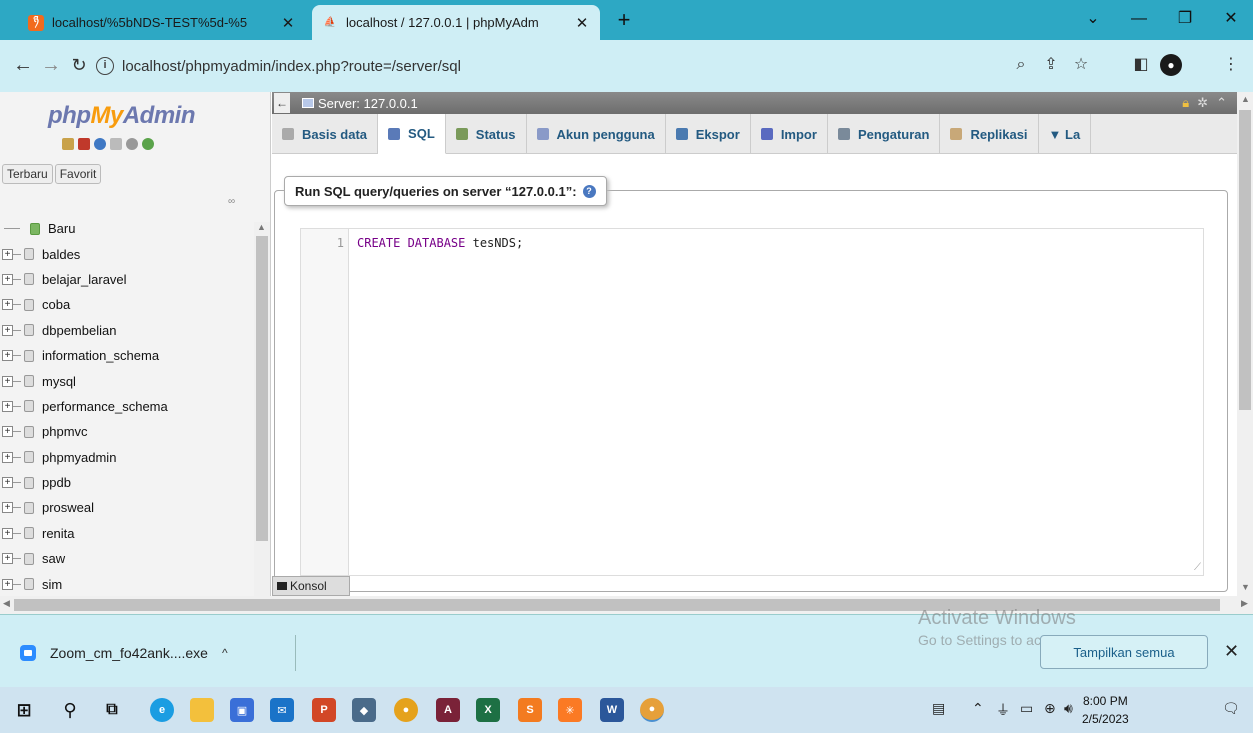 The height and width of the screenshot is (733, 1253). I want to click on mail-icon: ✉, so click(282, 710).